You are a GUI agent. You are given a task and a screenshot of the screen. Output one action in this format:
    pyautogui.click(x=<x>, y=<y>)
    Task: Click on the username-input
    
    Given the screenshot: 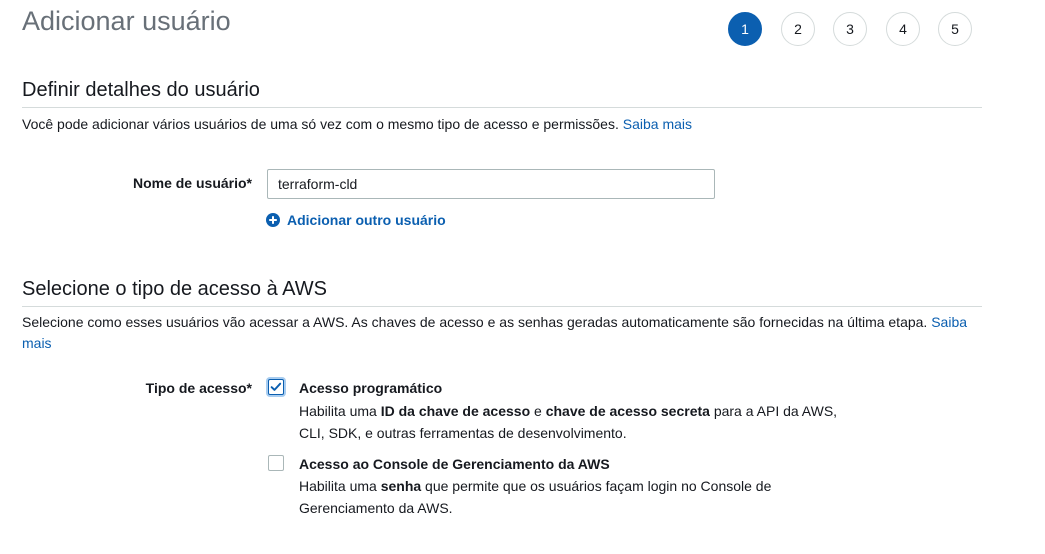 What is the action you would take?
    pyautogui.click(x=491, y=184)
    